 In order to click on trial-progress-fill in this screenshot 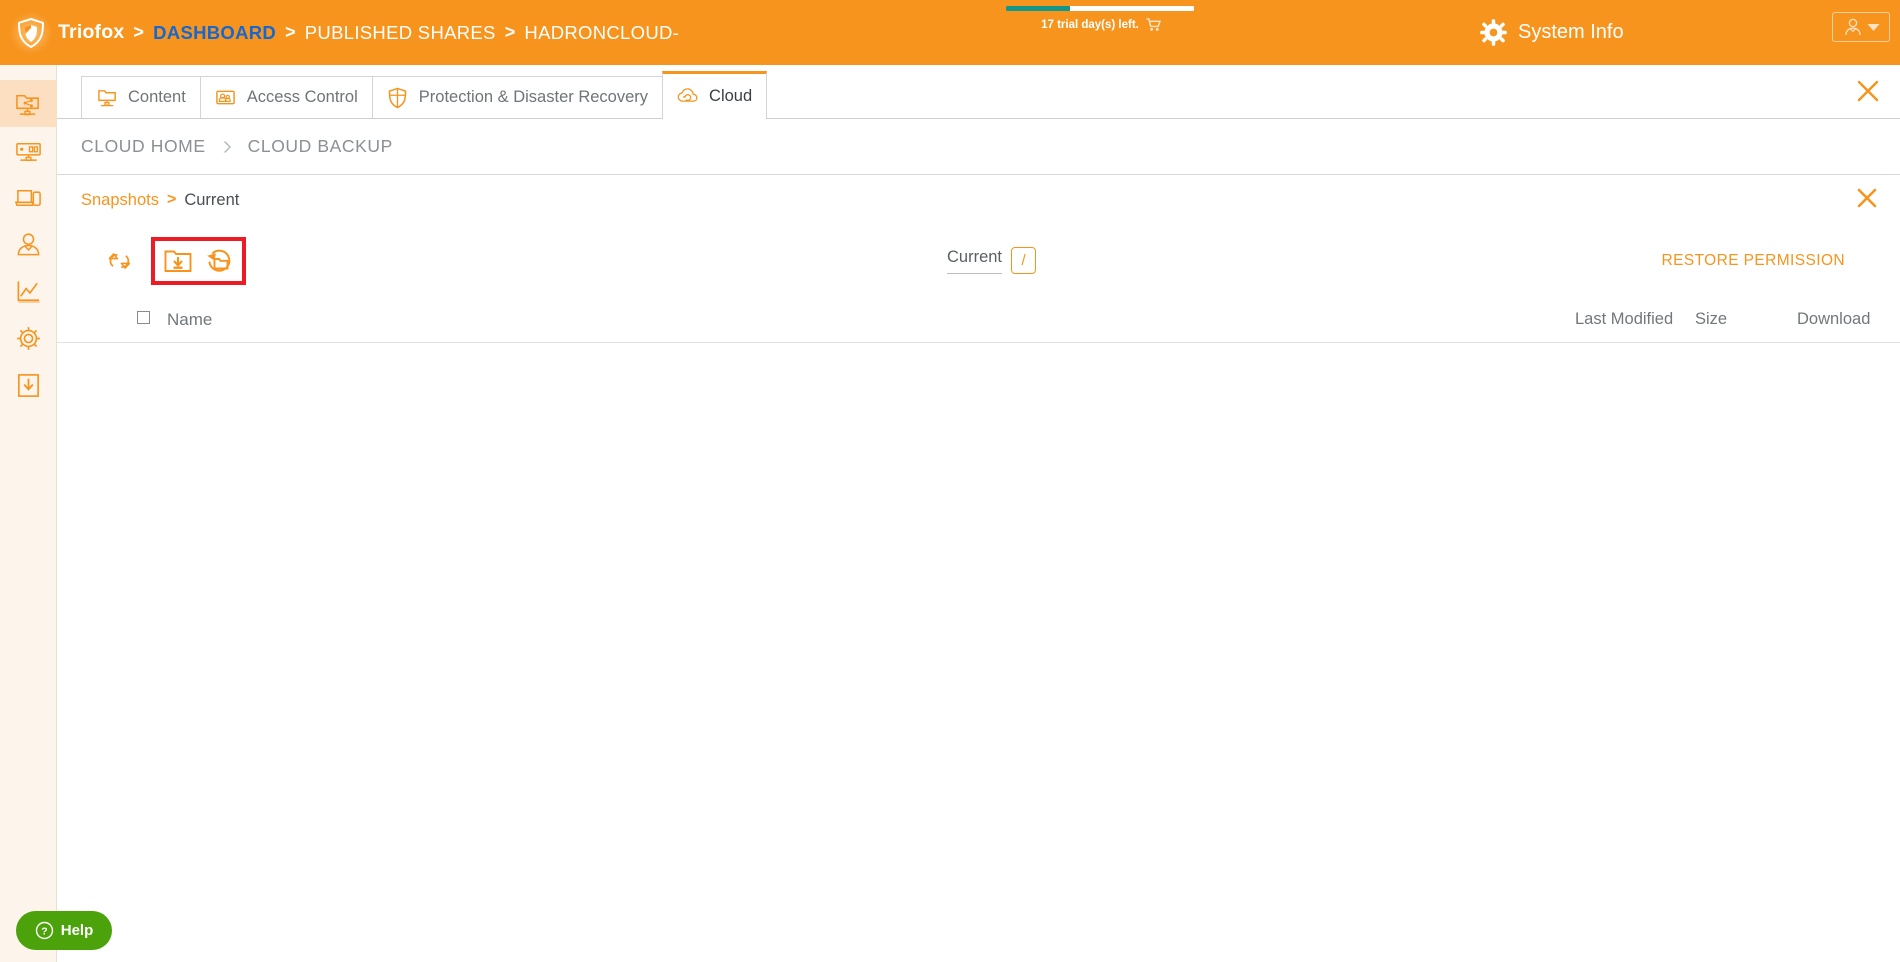, I will do `click(1038, 8)`.